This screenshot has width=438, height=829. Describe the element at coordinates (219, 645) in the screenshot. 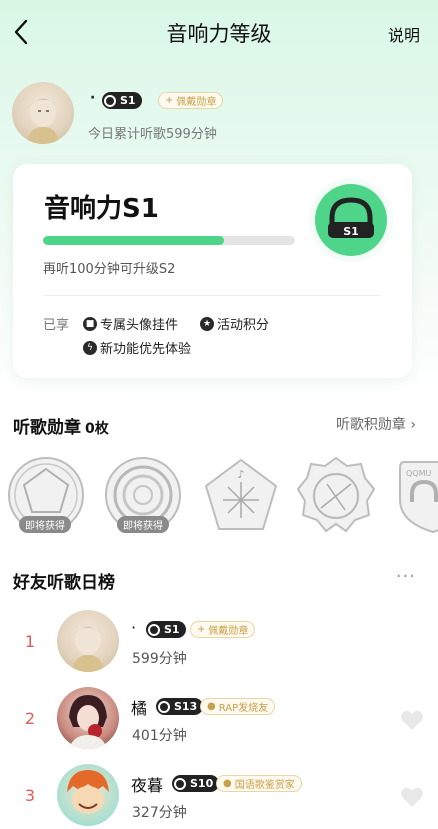

I see `rank-row: 1 · S1 + 佩戴勋章 599分钟` at that location.